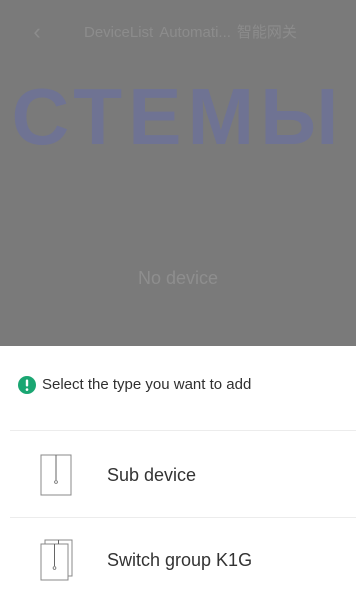 The height and width of the screenshot is (604, 356). I want to click on option-switch-group-k1g: Switch group K1G, so click(178, 561).